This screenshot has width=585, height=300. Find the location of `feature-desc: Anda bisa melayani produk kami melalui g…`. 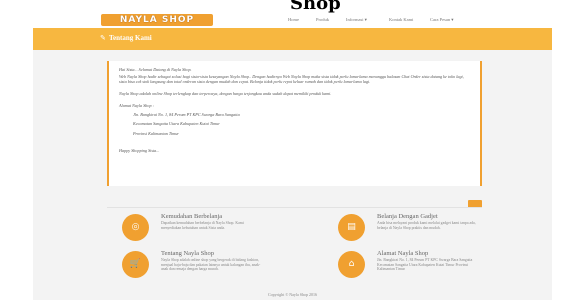

feature-desc: Anda bisa melayani produk kami melalui g… is located at coordinates (426, 225).